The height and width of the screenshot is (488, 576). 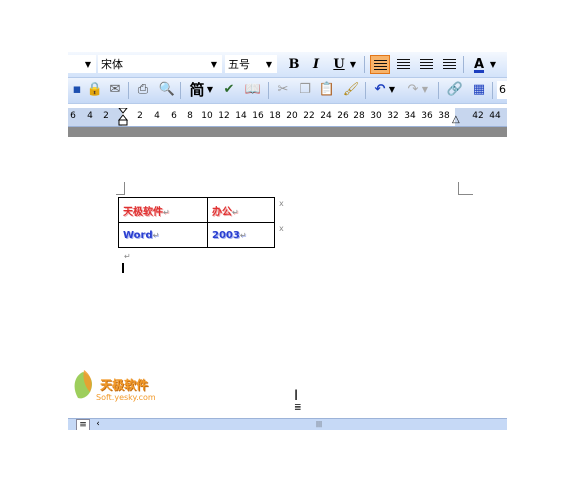 What do you see at coordinates (449, 64) in the screenshot?
I see `justify-button` at bounding box center [449, 64].